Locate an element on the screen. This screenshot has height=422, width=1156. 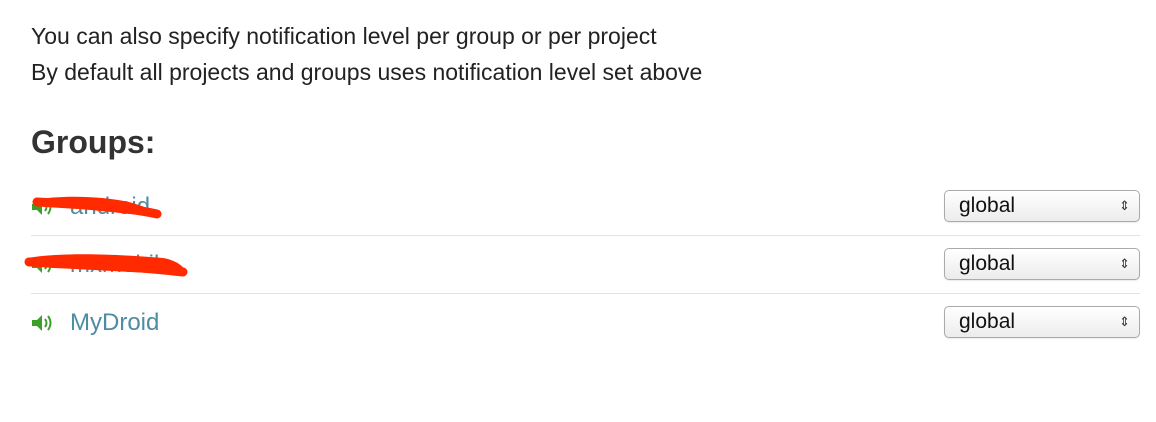
group-link: MyDroid is located at coordinates (114, 323).